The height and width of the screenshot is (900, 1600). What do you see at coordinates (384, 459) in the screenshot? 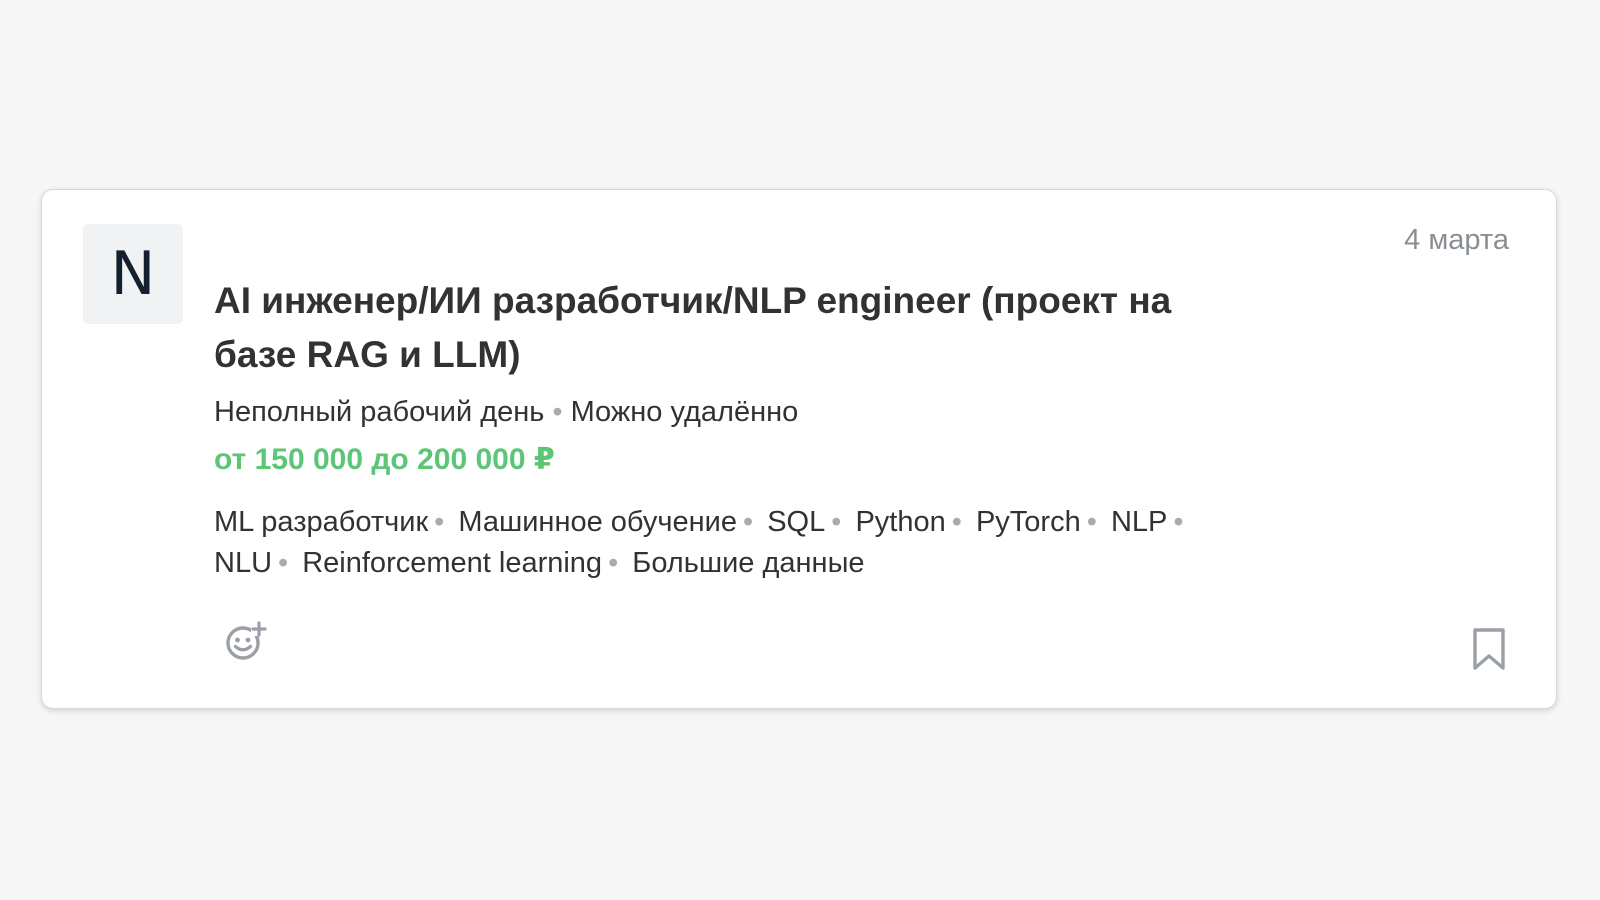
I see `salary: от 150 000 до 200 000 ₽` at bounding box center [384, 459].